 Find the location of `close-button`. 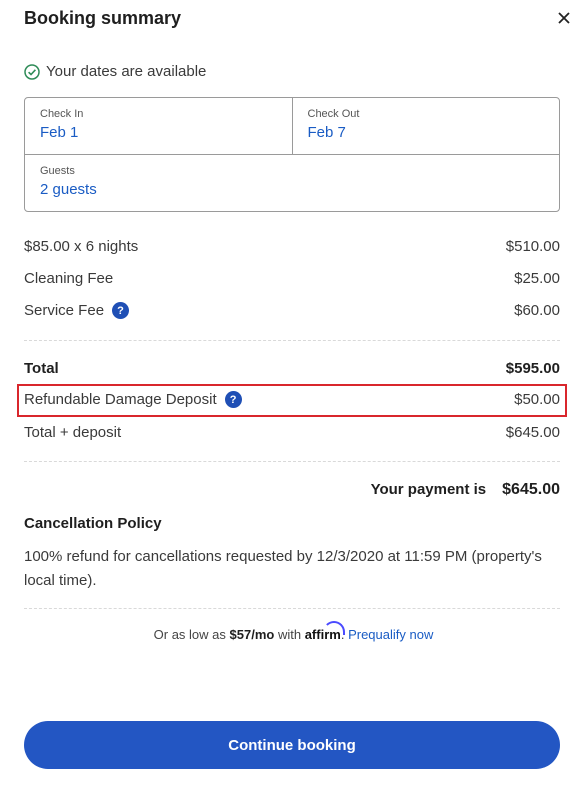

close-button is located at coordinates (564, 18).